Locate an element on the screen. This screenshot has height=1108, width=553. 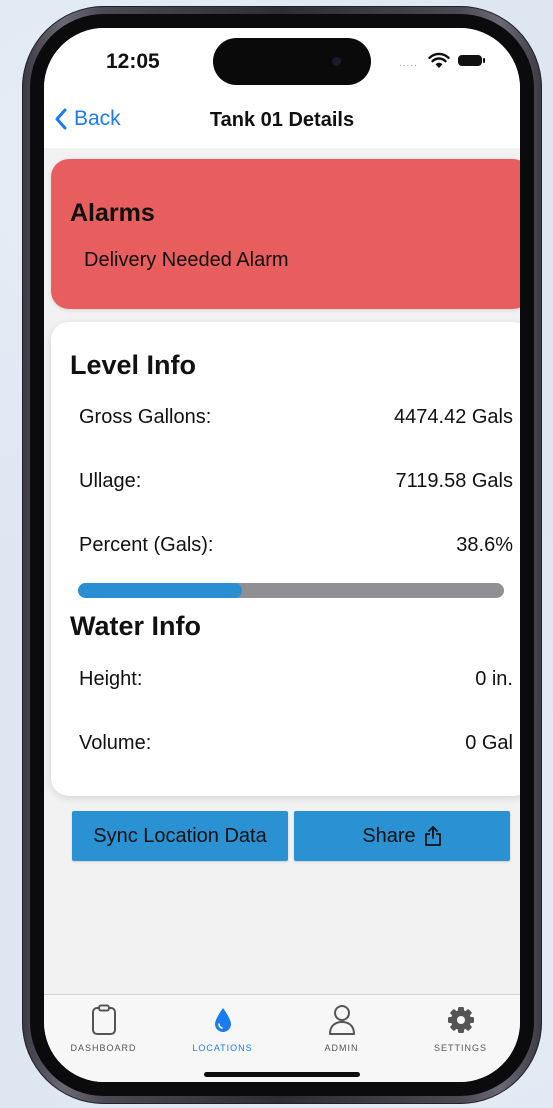
dynamic-island is located at coordinates (292, 61).